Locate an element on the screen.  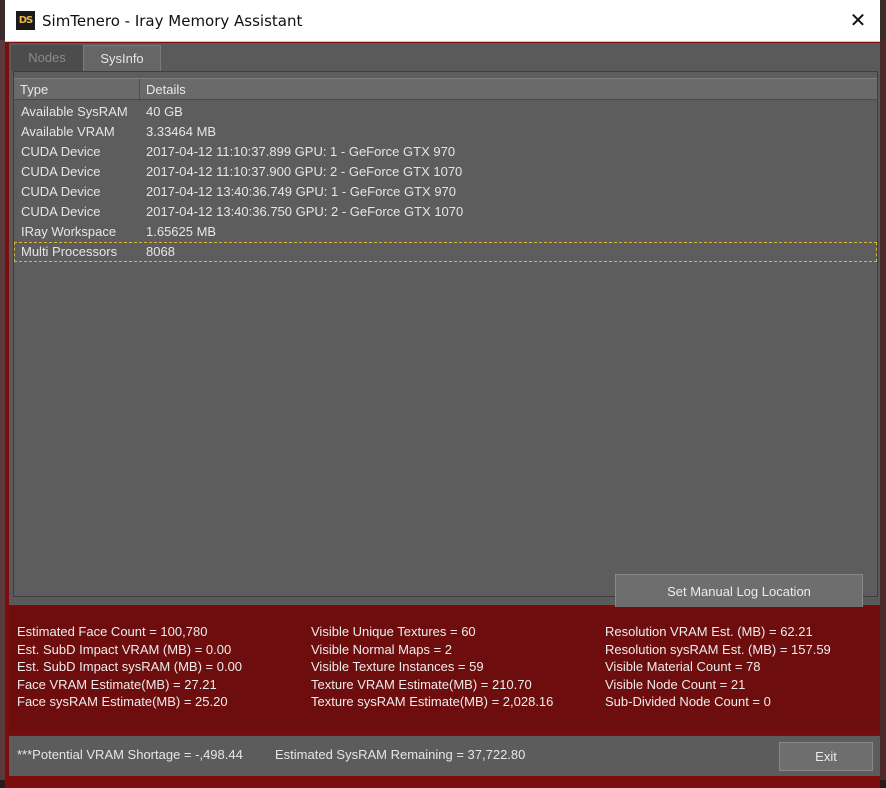
stat-visible-node-count: Visible Node Count = 21 is located at coordinates (675, 684).